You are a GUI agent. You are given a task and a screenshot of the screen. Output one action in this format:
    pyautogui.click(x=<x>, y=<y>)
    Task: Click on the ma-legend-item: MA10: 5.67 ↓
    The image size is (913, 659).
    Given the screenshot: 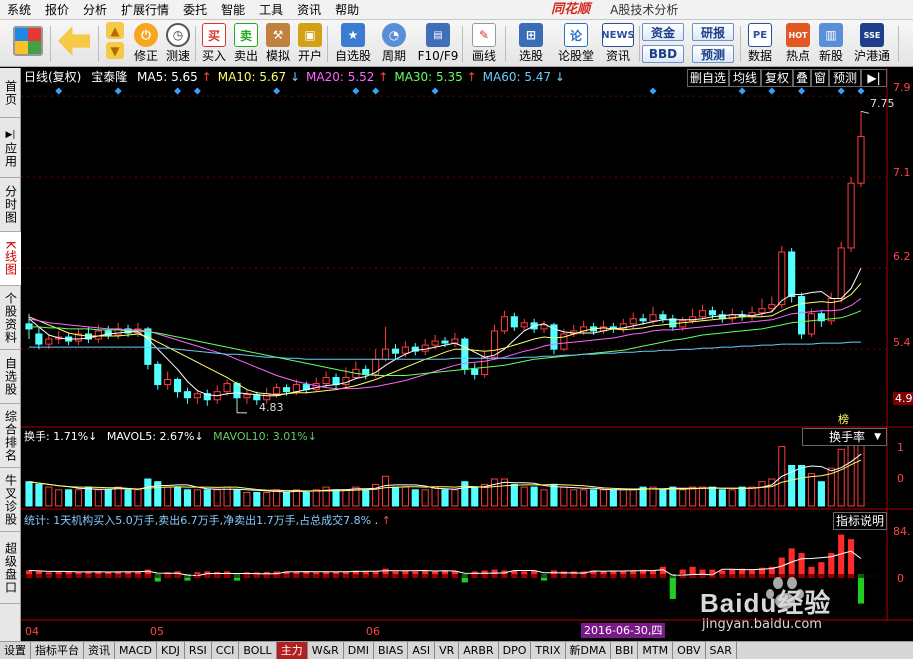 What is the action you would take?
    pyautogui.click(x=259, y=77)
    